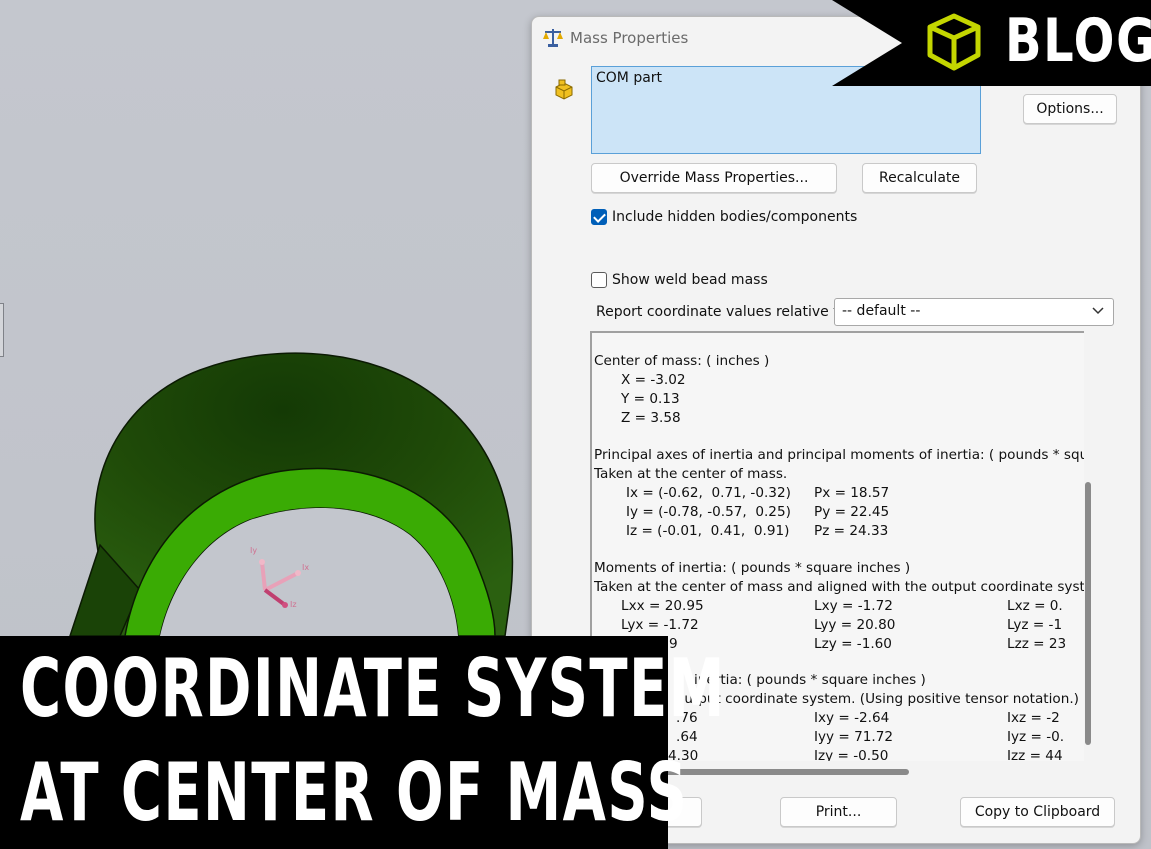 The height and width of the screenshot is (849, 1151). I want to click on moment-iyy: Iyy = 71.72, so click(854, 737).